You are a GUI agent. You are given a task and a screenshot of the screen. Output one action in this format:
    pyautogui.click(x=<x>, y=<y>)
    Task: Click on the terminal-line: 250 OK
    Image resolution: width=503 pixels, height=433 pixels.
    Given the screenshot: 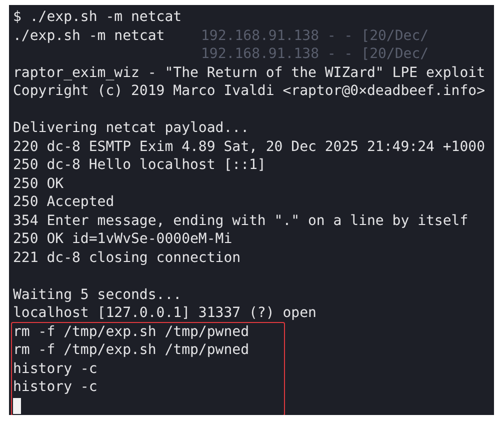 What is the action you would take?
    pyautogui.click(x=38, y=184)
    